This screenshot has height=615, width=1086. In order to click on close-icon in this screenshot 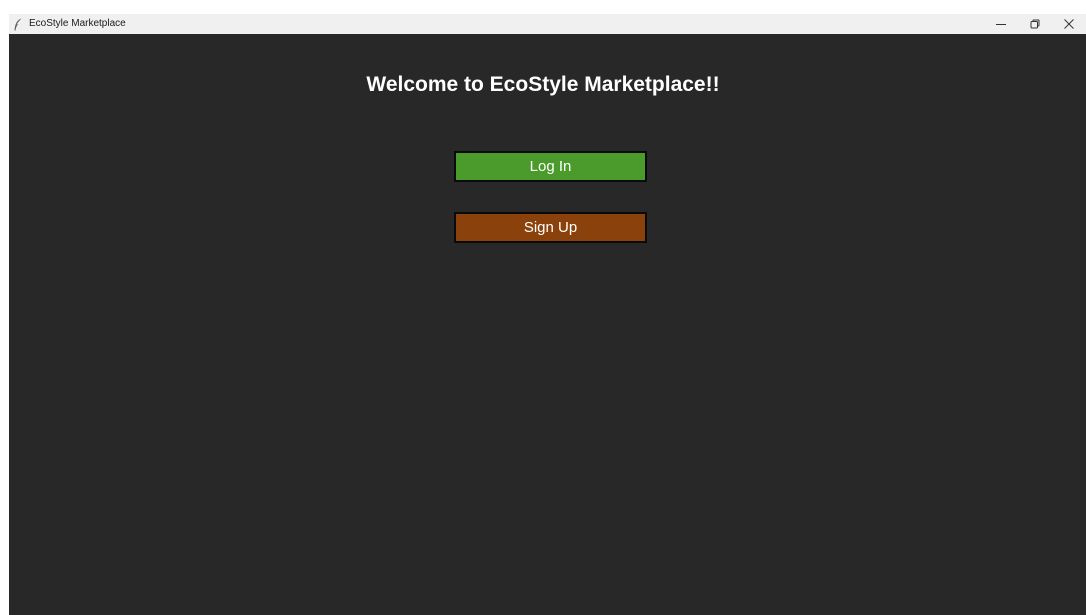, I will do `click(1069, 24)`.